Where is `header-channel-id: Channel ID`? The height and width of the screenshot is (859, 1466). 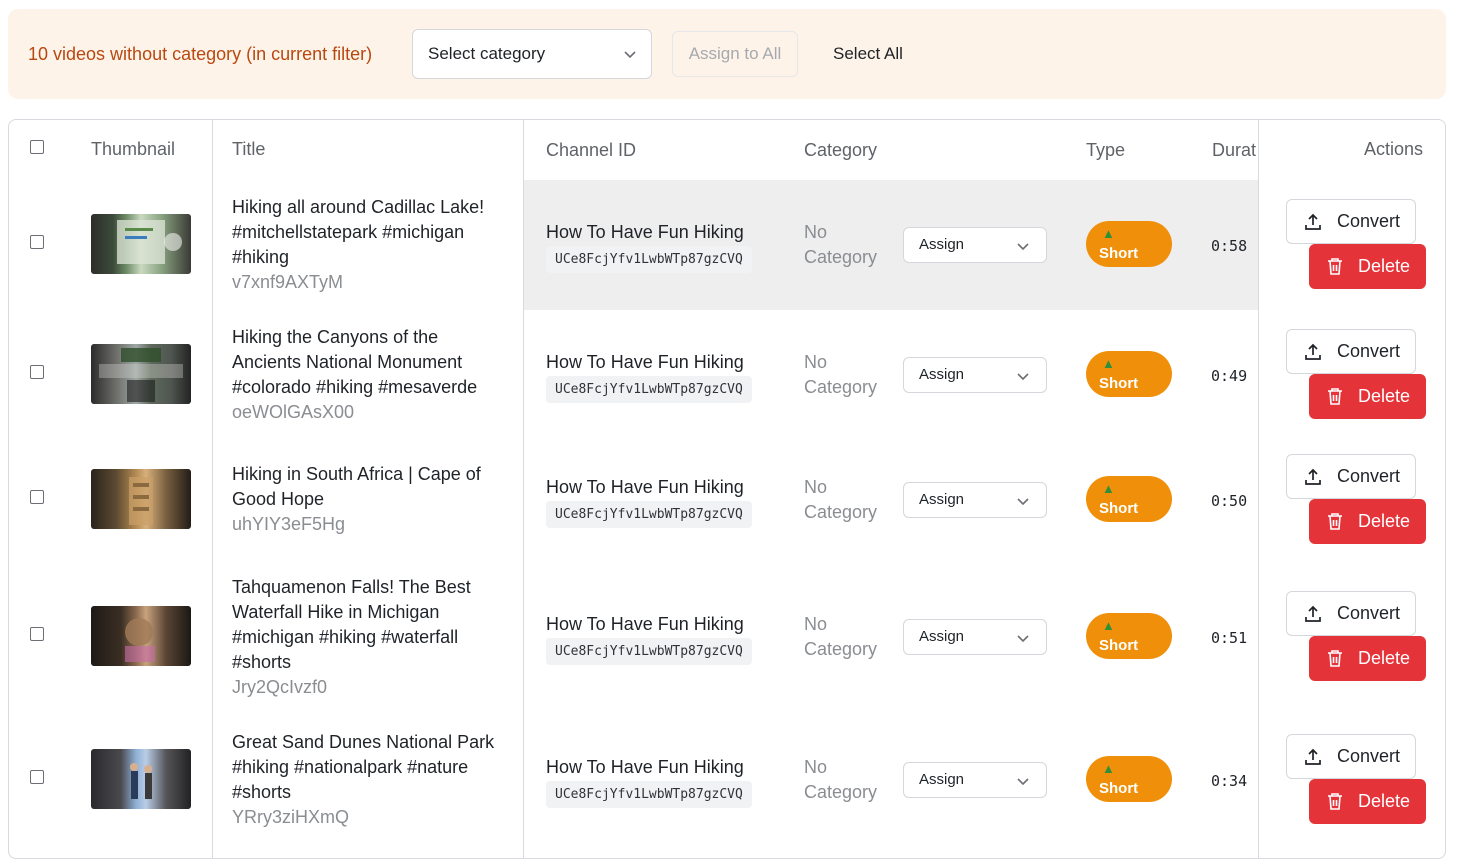 header-channel-id: Channel ID is located at coordinates (591, 150).